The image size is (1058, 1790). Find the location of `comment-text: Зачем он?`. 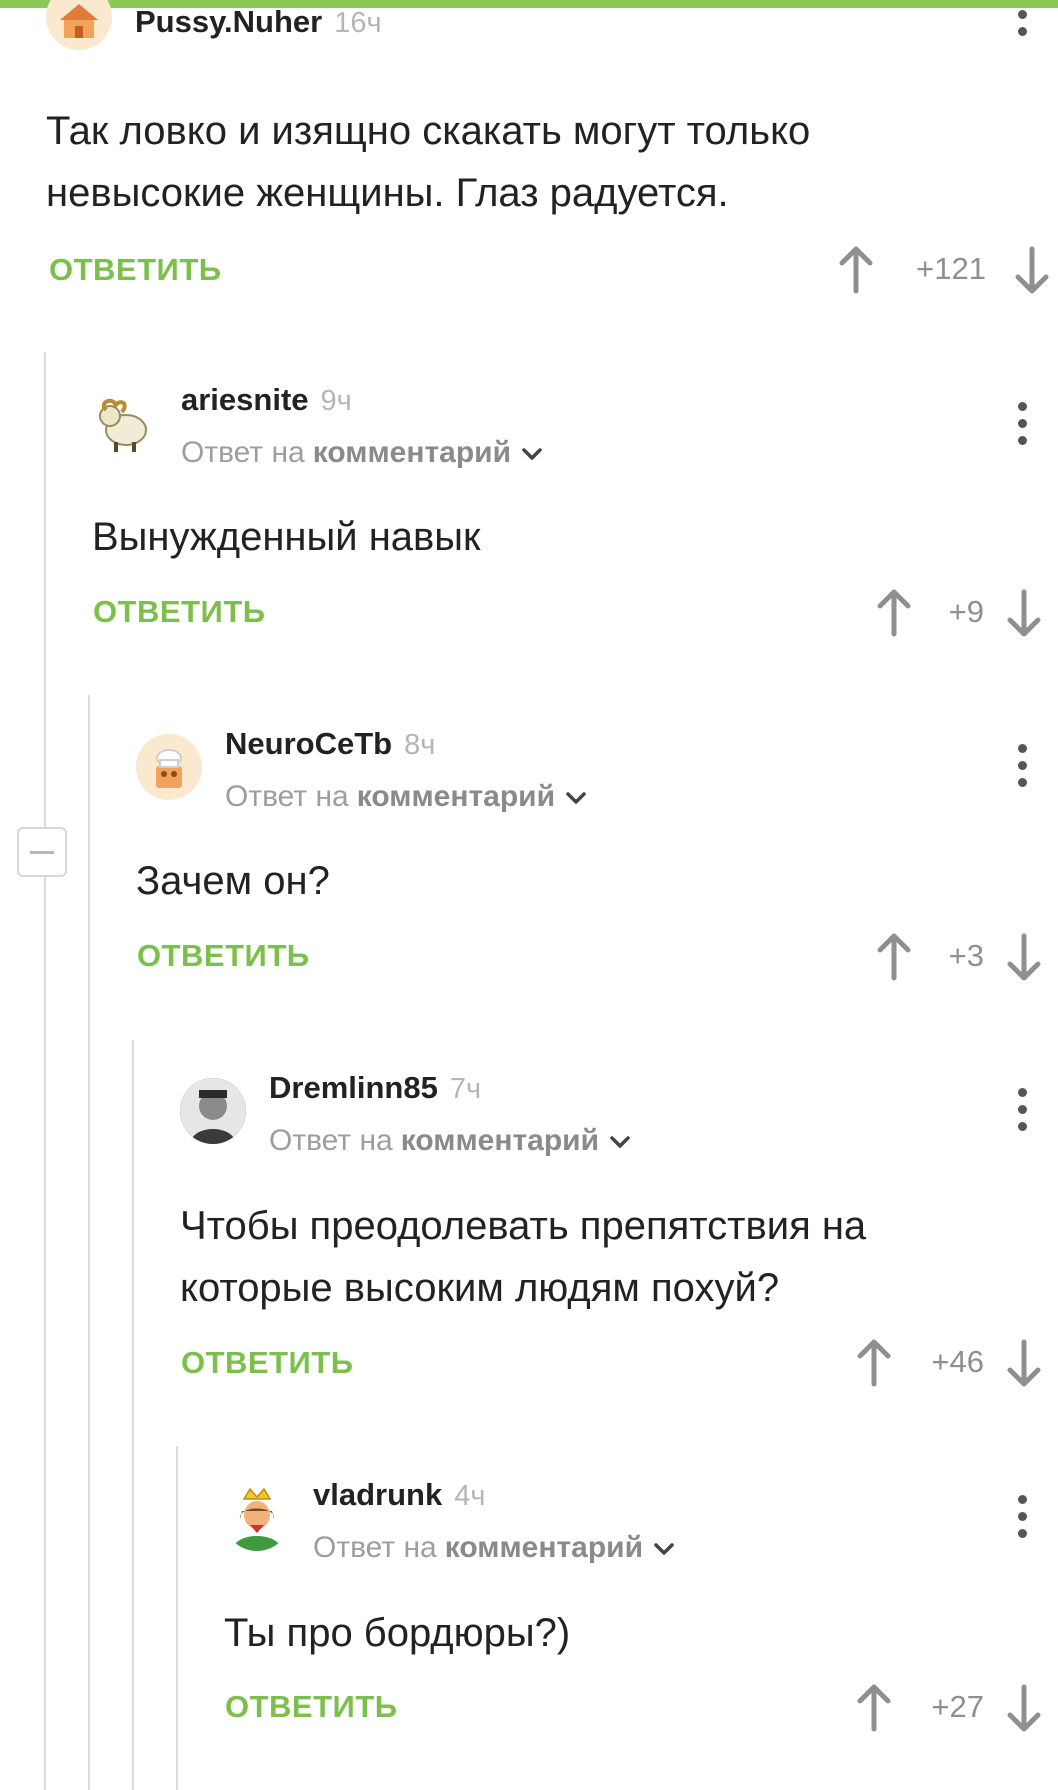

comment-text: Зачем он? is located at coordinates (233, 881).